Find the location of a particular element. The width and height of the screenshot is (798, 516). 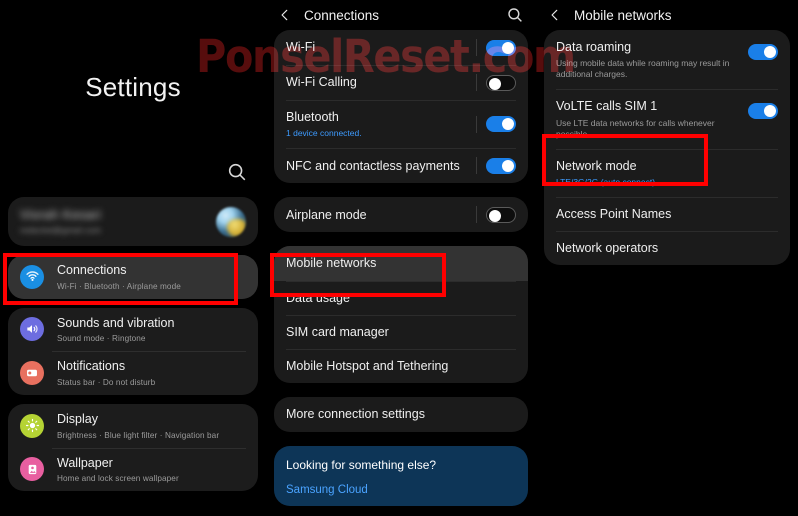

list-item-label: Network operators is located at coordinates (667, 248).